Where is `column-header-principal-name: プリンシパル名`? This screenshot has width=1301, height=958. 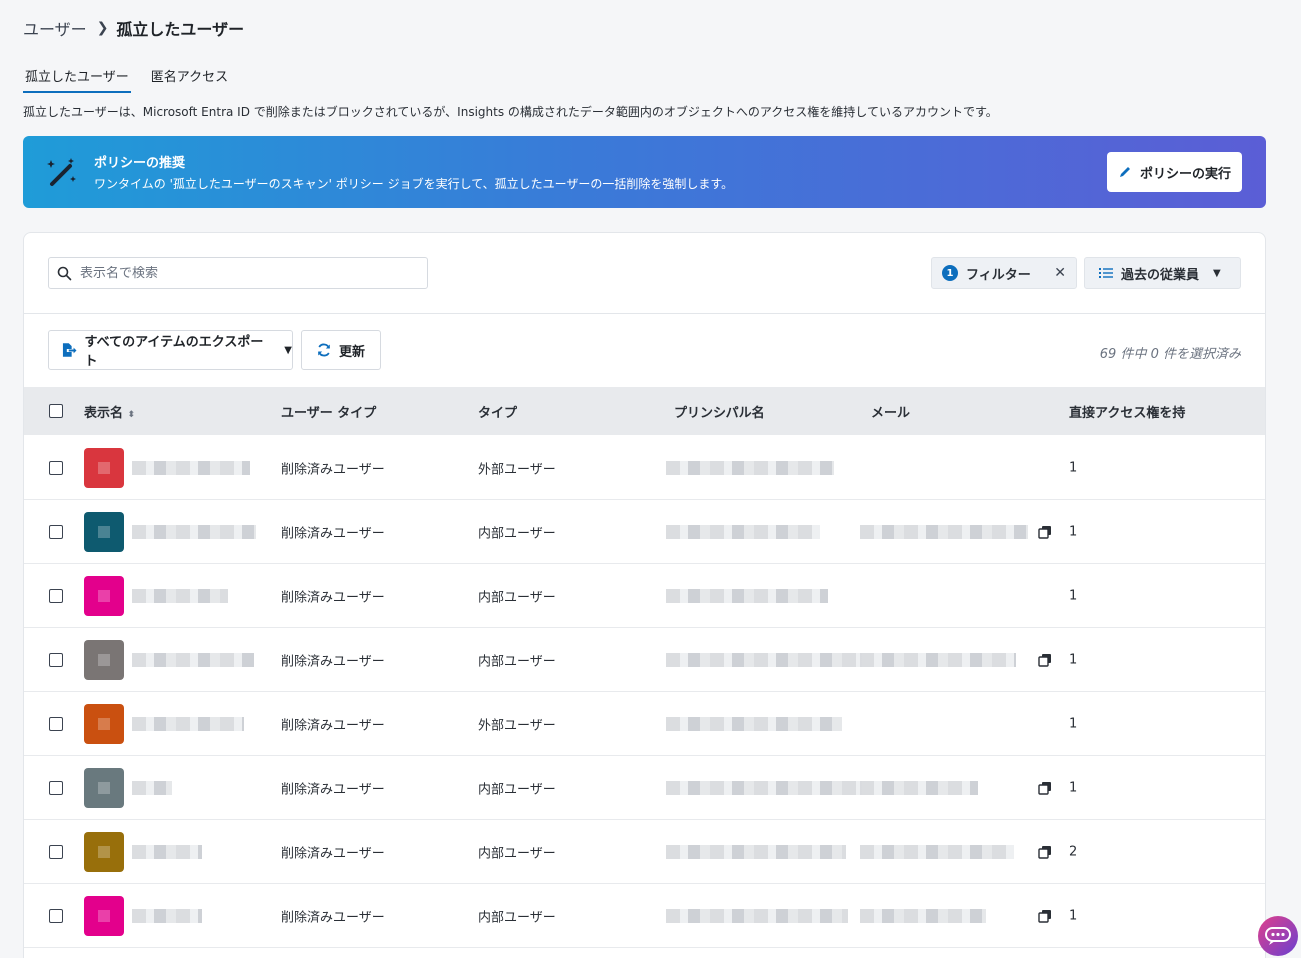 column-header-principal-name: プリンシパル名 is located at coordinates (719, 411).